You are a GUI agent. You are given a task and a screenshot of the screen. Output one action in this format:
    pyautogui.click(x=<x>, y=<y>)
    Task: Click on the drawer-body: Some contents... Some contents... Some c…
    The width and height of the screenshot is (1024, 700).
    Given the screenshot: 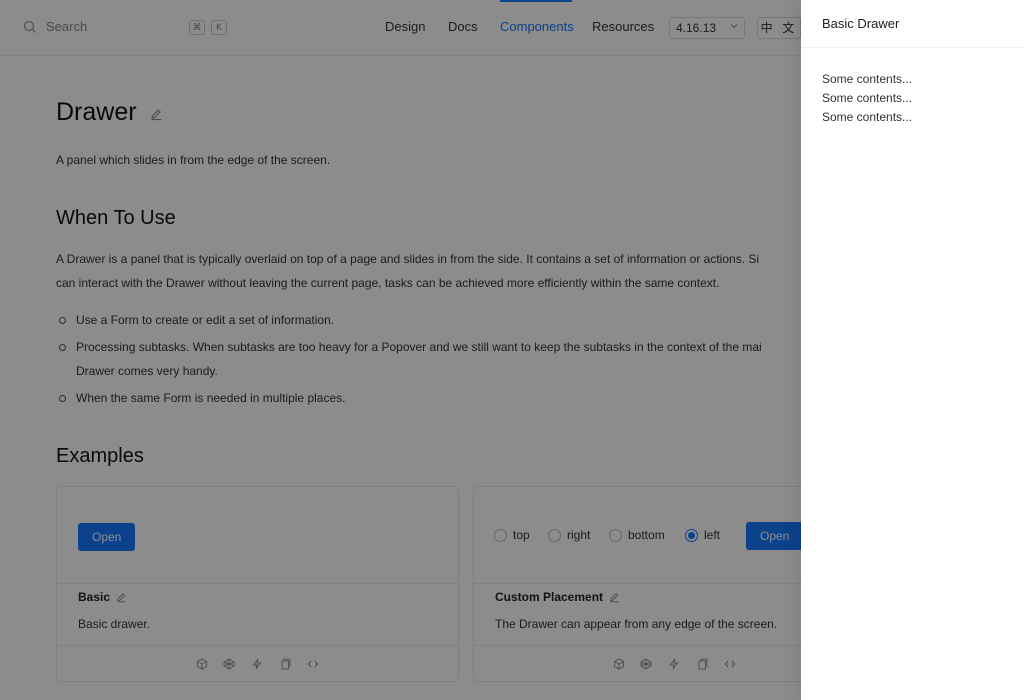 What is the action you would take?
    pyautogui.click(x=912, y=98)
    